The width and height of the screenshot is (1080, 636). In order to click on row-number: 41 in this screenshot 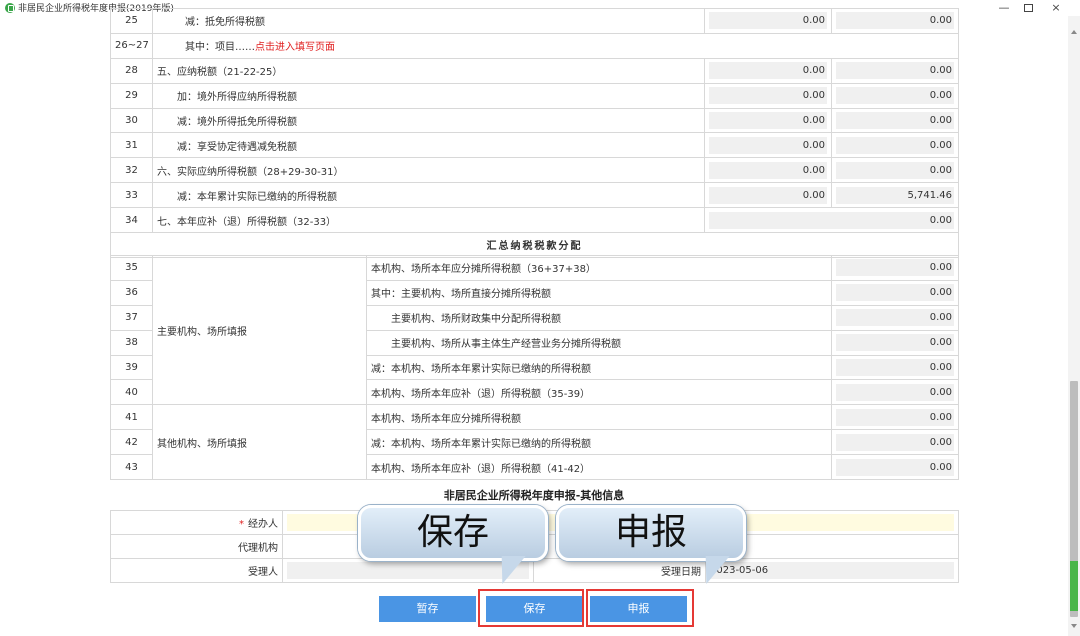, I will do `click(131, 417)`.